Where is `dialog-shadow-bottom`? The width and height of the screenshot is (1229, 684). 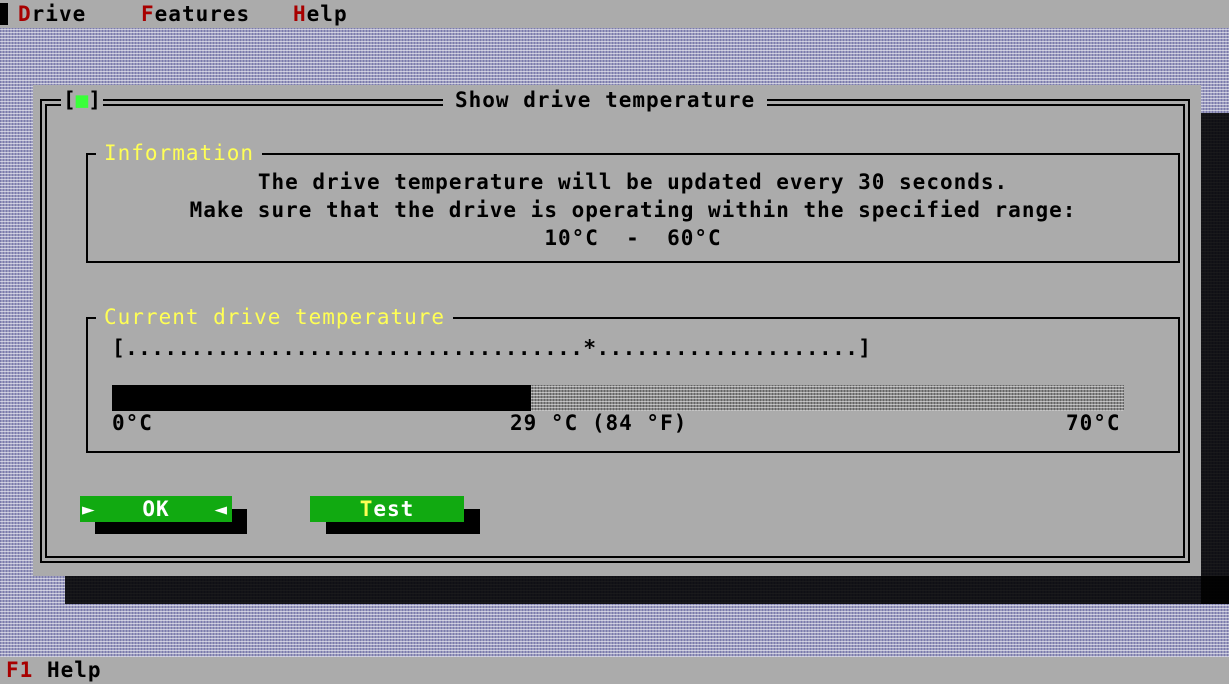
dialog-shadow-bottom is located at coordinates (647, 590).